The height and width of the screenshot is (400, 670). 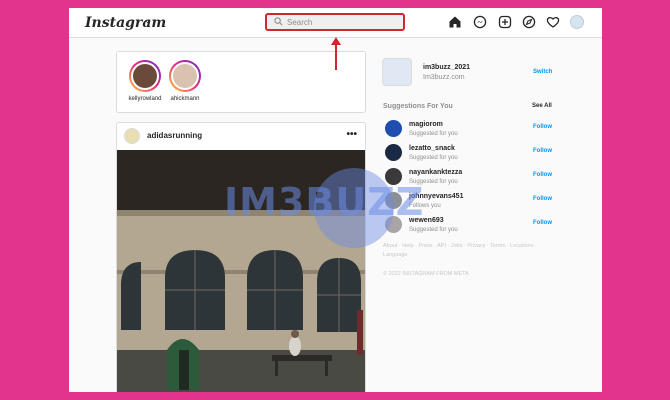 I want to click on story-username: kellyrowland, so click(x=145, y=99).